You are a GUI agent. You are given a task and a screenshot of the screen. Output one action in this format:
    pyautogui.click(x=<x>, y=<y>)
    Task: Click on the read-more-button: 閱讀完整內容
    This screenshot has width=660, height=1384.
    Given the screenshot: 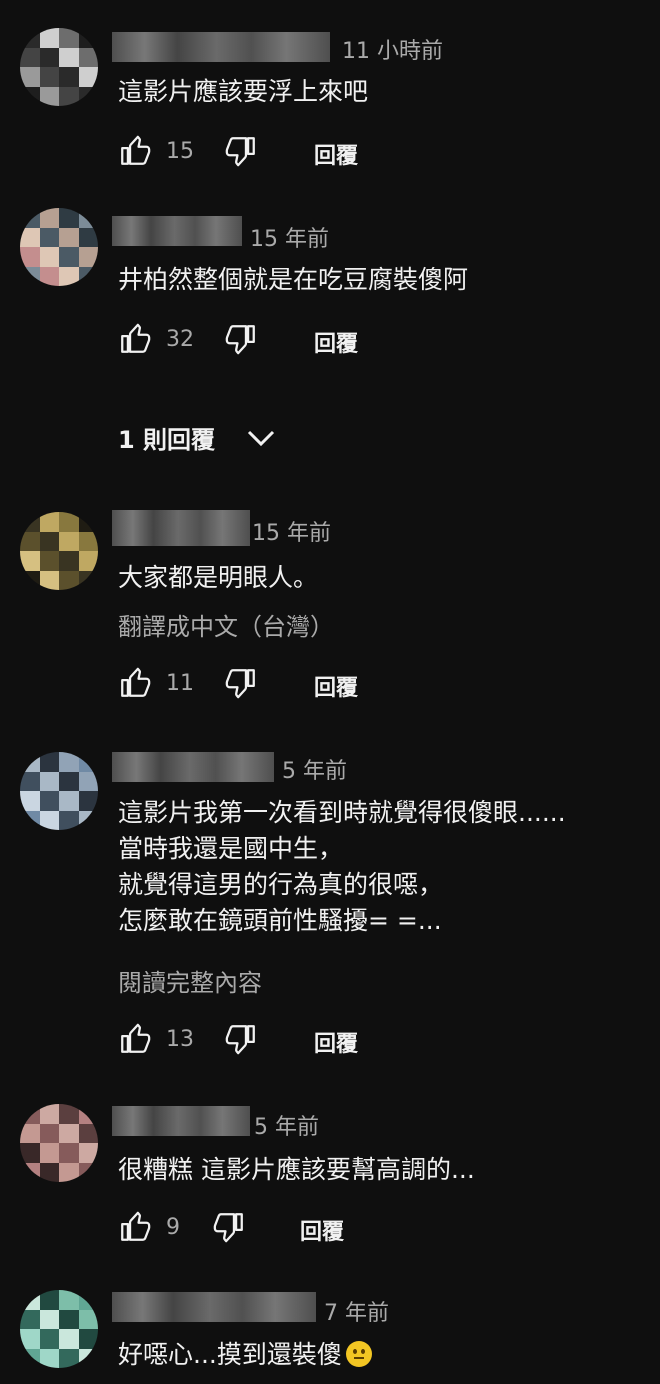 What is the action you would take?
    pyautogui.click(x=190, y=980)
    